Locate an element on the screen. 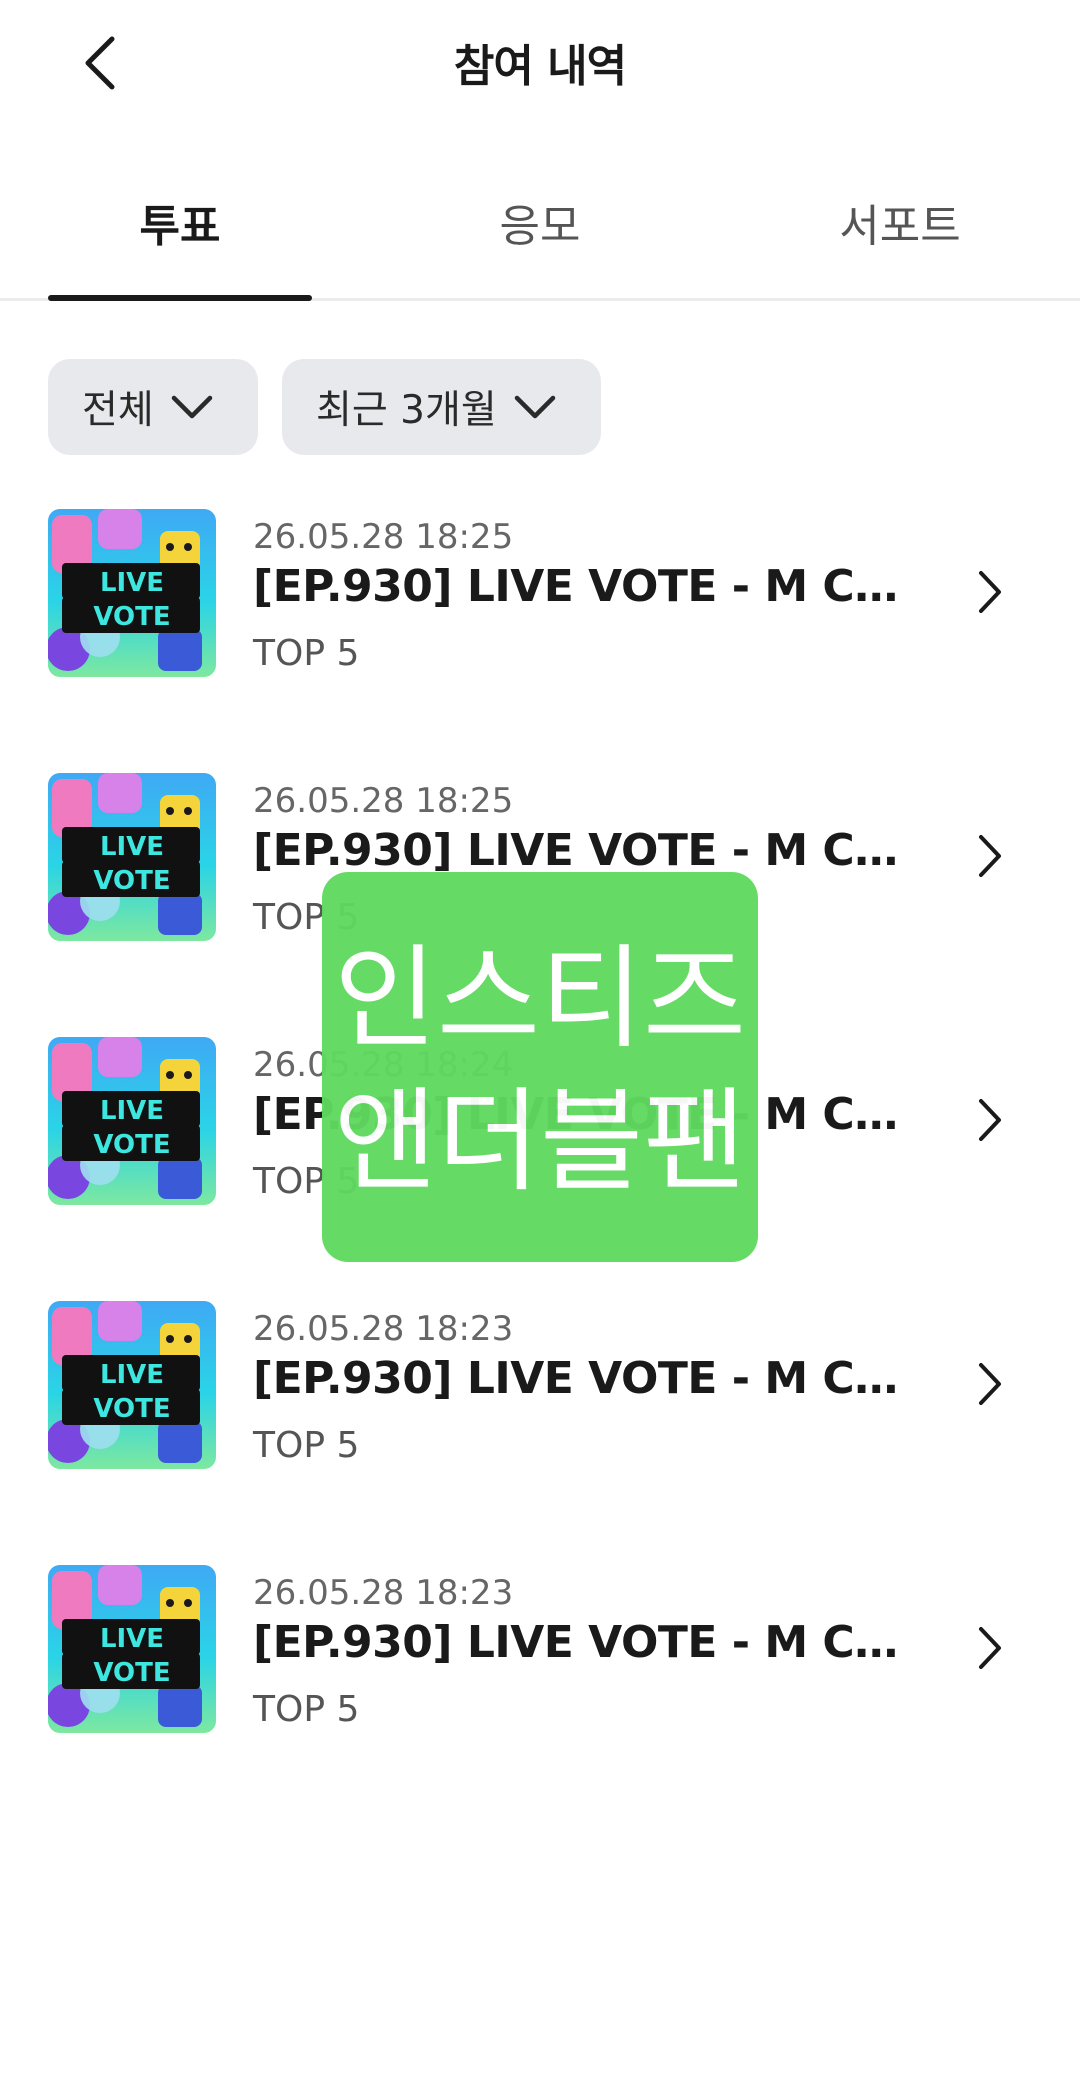 Image resolution: width=1080 pixels, height=2097 pixels. tab-vote: 투표 is located at coordinates (180, 244).